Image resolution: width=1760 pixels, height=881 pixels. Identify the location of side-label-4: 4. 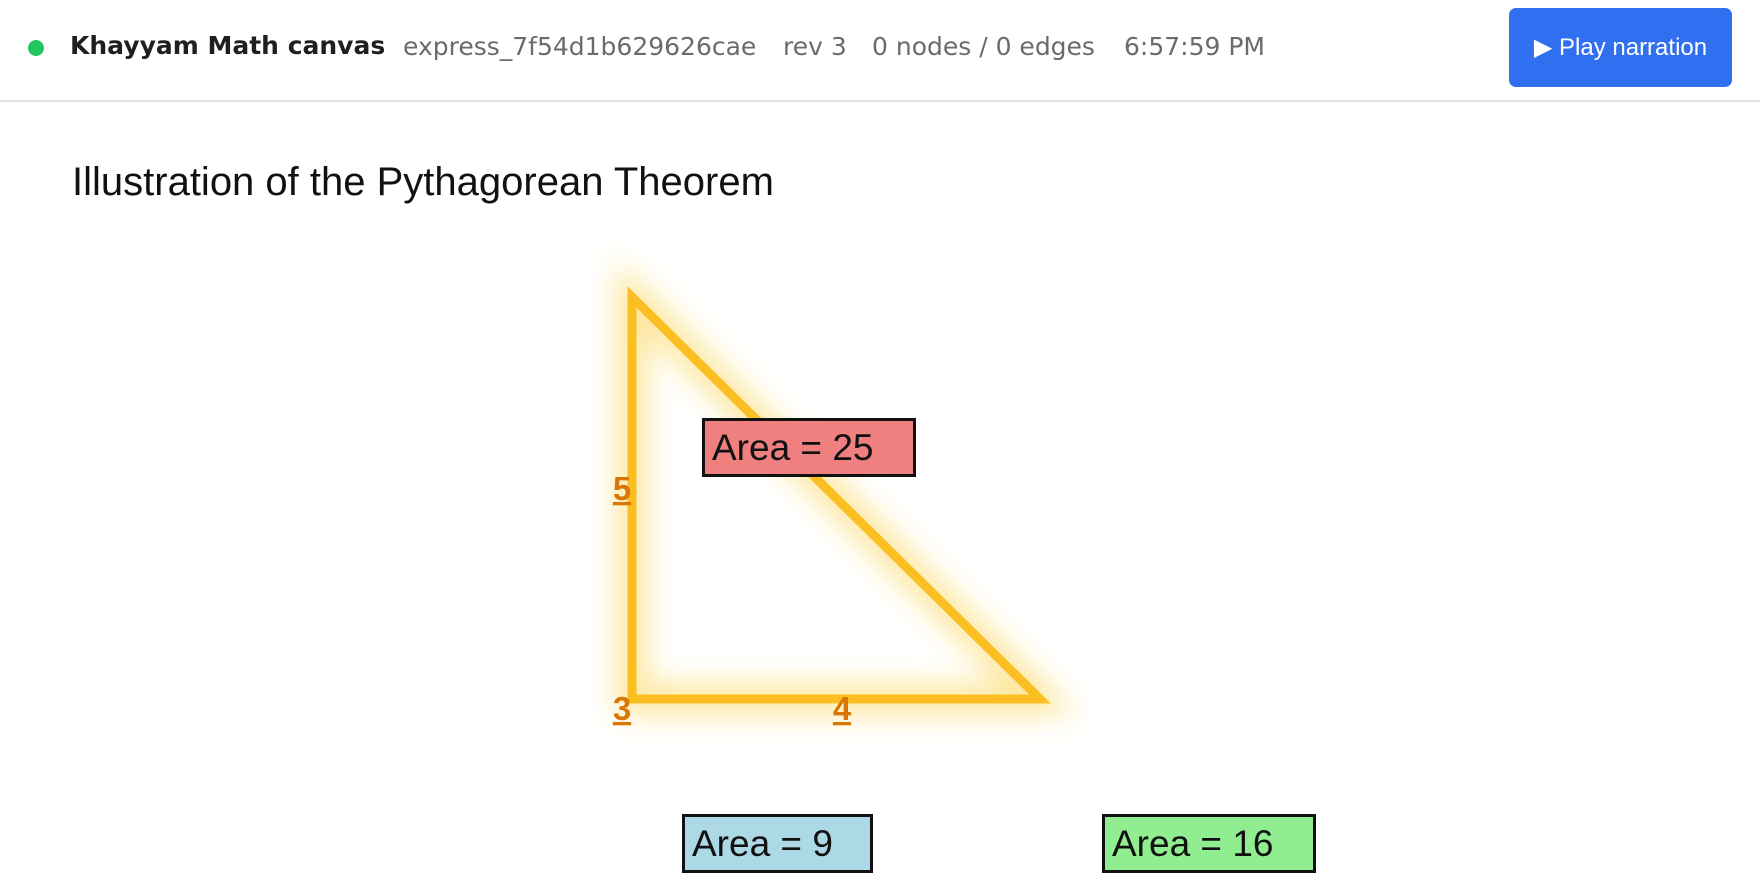
(842, 708).